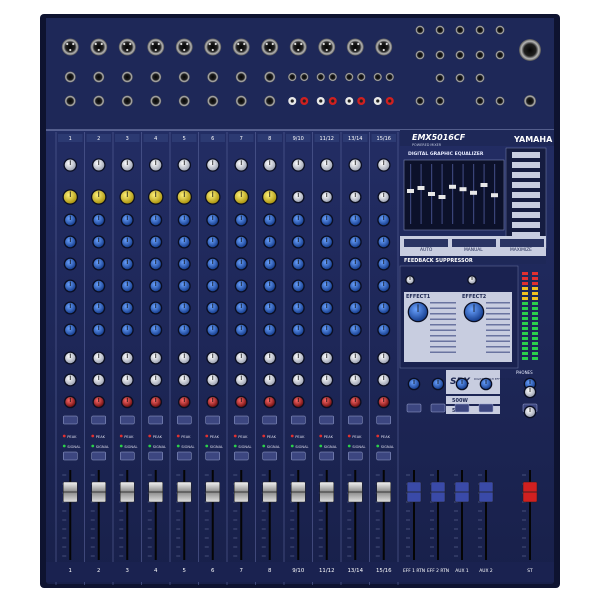 This screenshot has width=600, height=604. I want to click on line-r-jack, so click(361, 77).